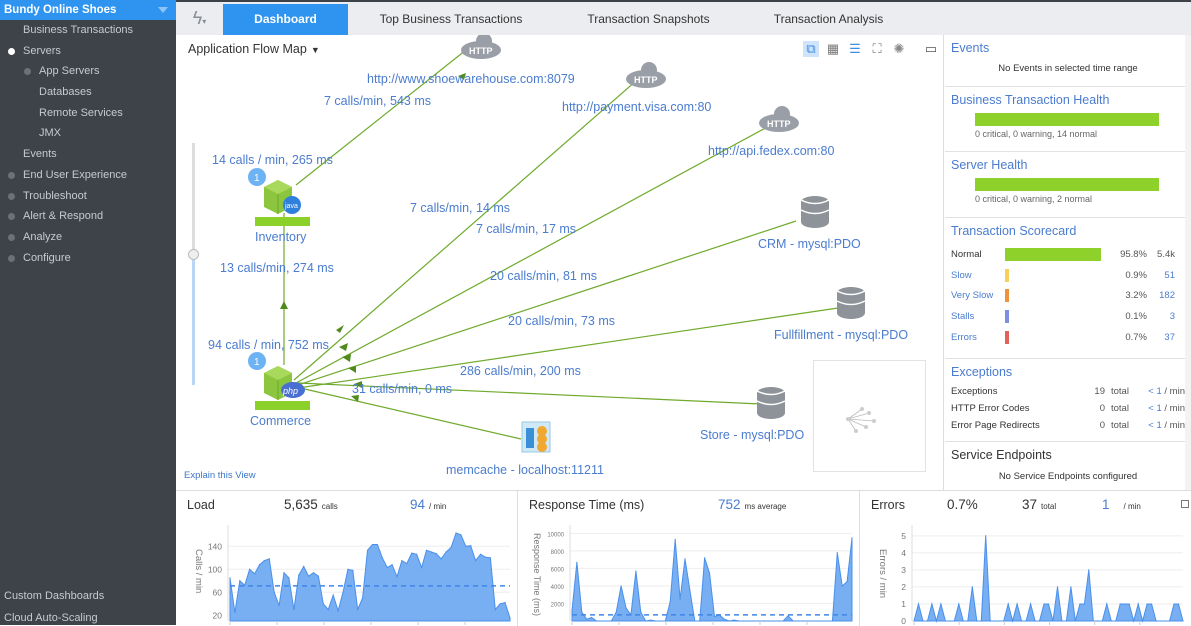 The width and height of the screenshot is (1191, 626). What do you see at coordinates (220, 475) in the screenshot?
I see `explain-this-view-link: Explain this View` at bounding box center [220, 475].